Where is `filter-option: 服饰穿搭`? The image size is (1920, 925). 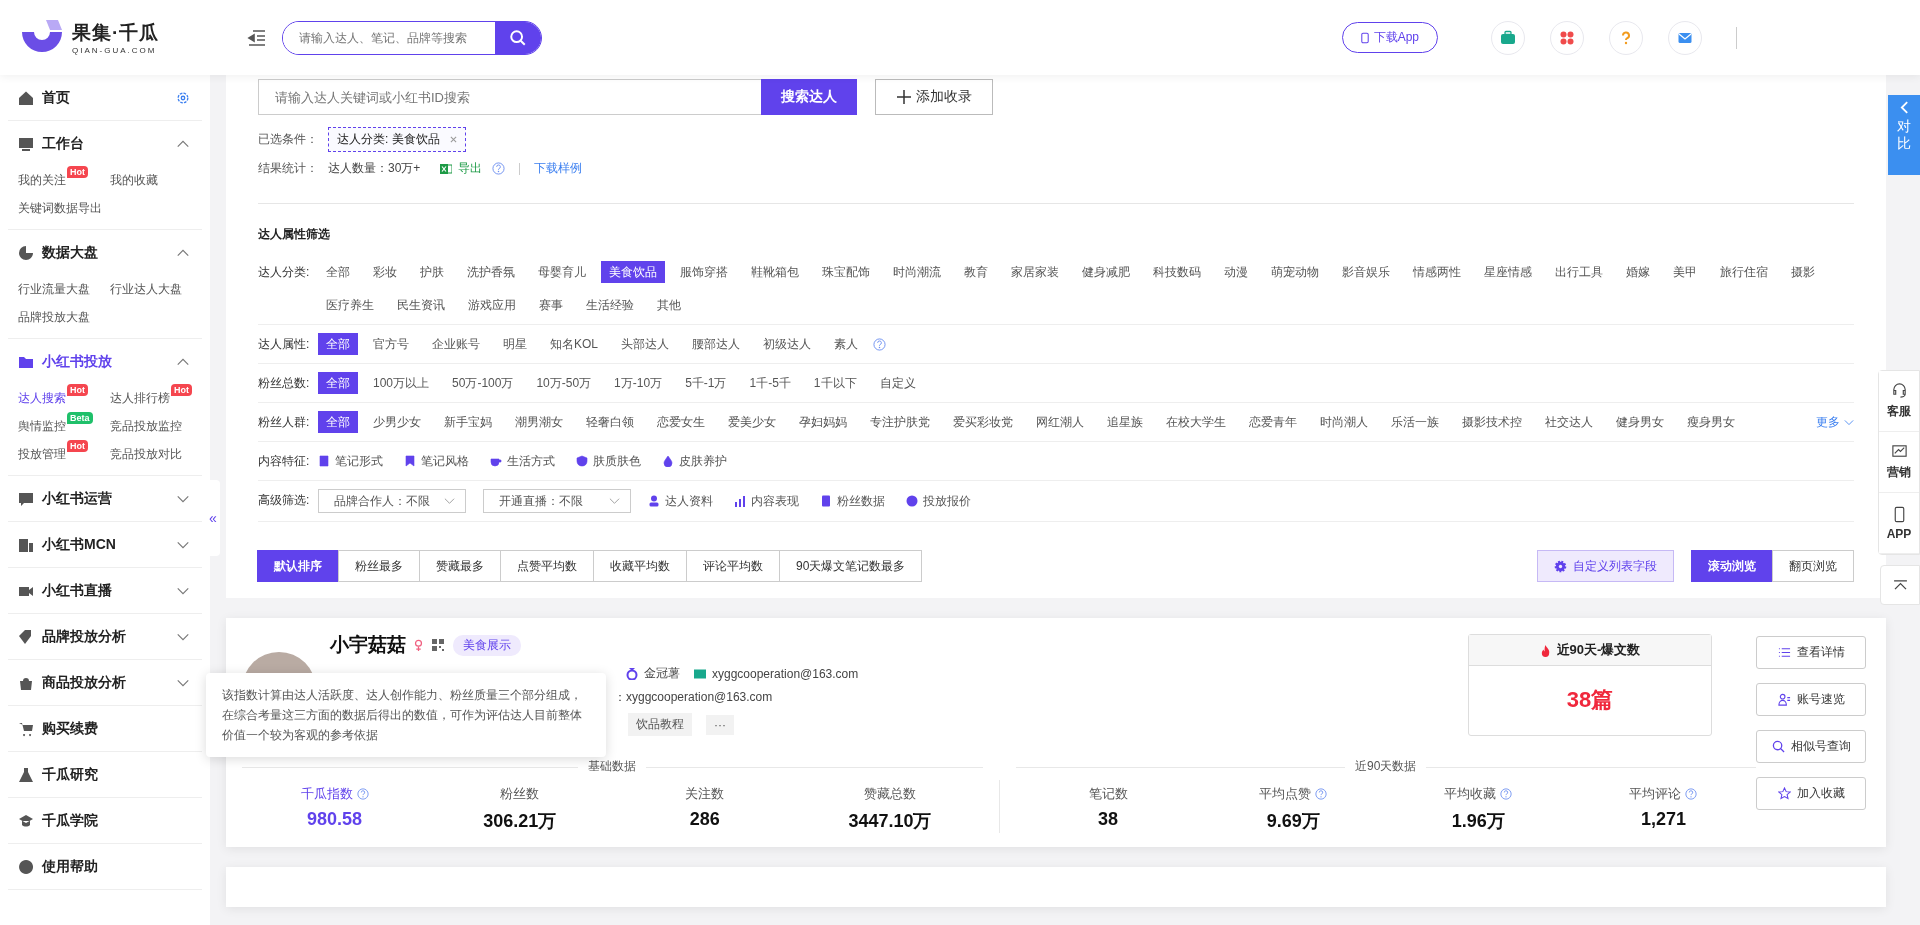
filter-option: 服饰穿搭 is located at coordinates (704, 272).